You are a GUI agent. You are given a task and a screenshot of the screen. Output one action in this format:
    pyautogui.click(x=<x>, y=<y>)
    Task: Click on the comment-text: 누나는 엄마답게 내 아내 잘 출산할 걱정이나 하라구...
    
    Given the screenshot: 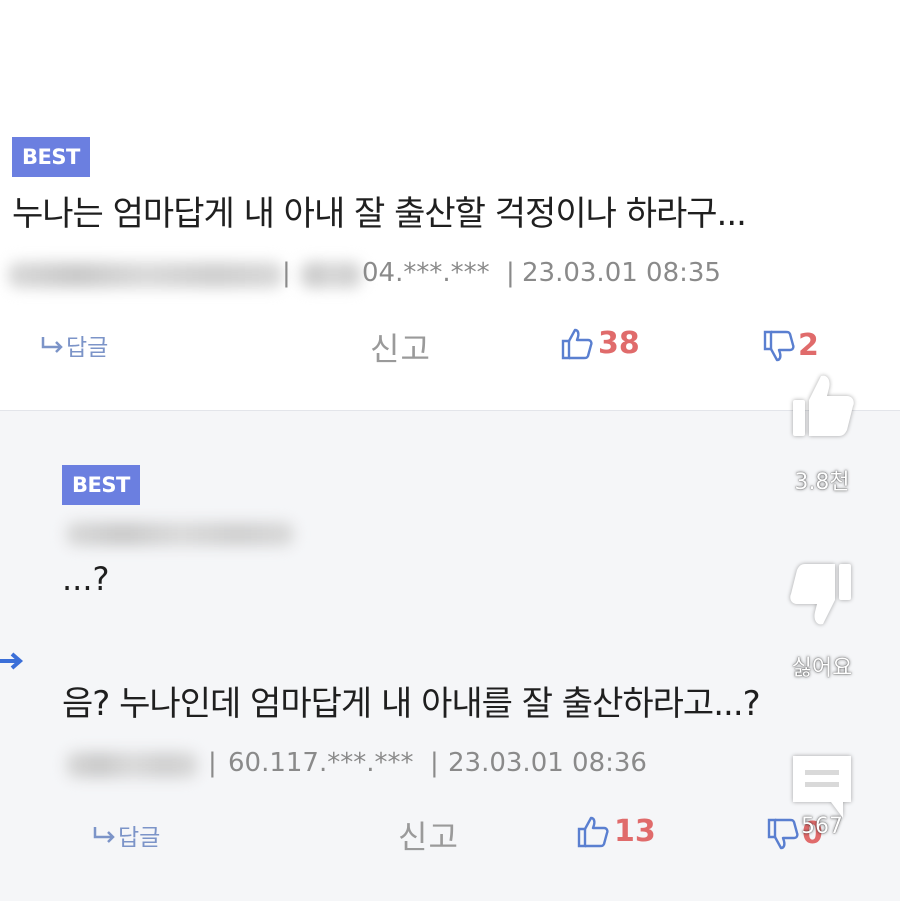 What is the action you would take?
    pyautogui.click(x=379, y=214)
    